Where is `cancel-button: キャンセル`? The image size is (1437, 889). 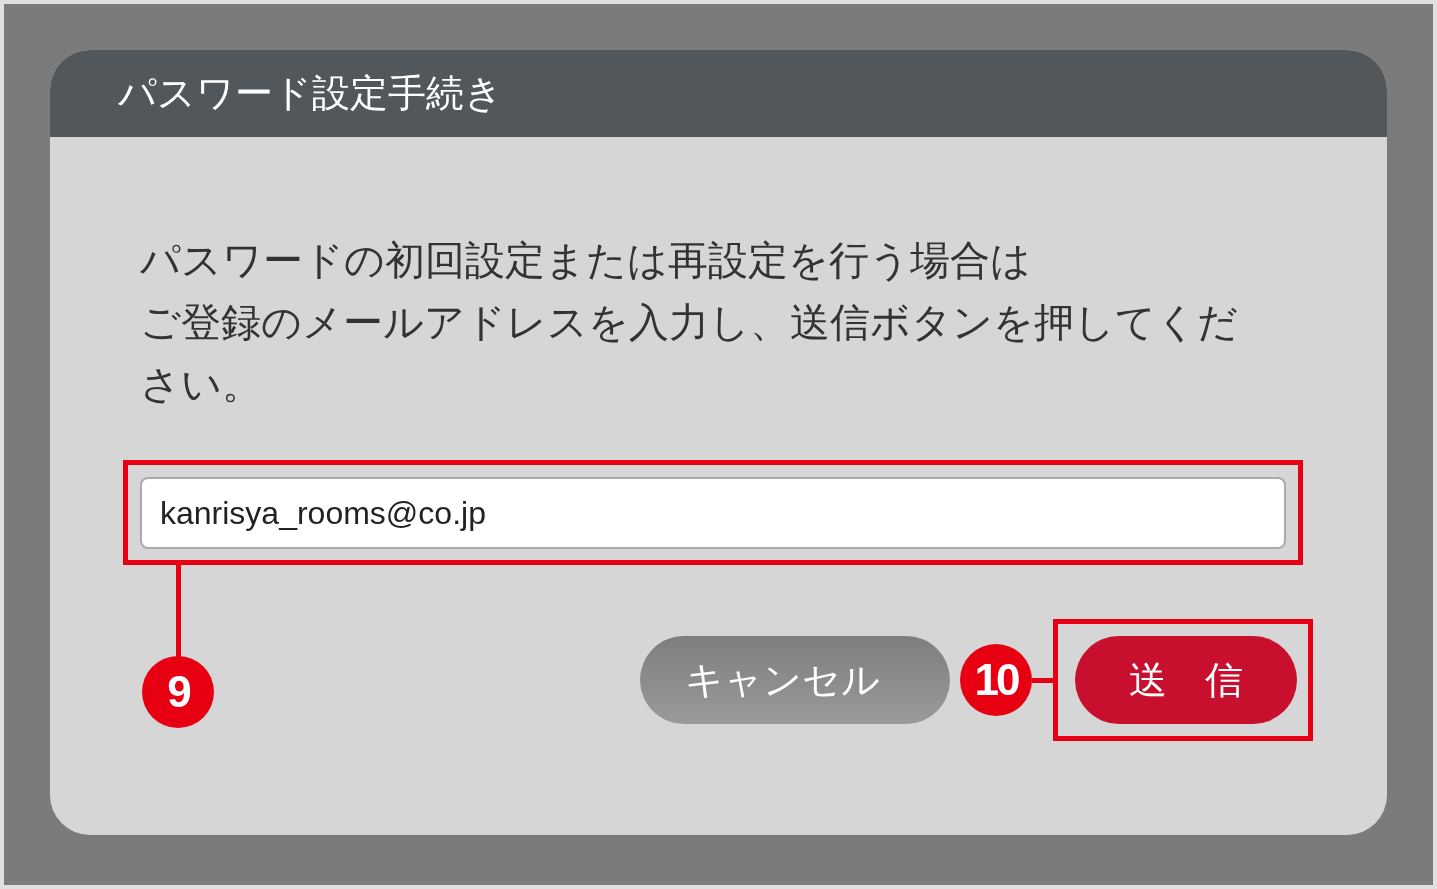 cancel-button: キャンセル is located at coordinates (795, 680).